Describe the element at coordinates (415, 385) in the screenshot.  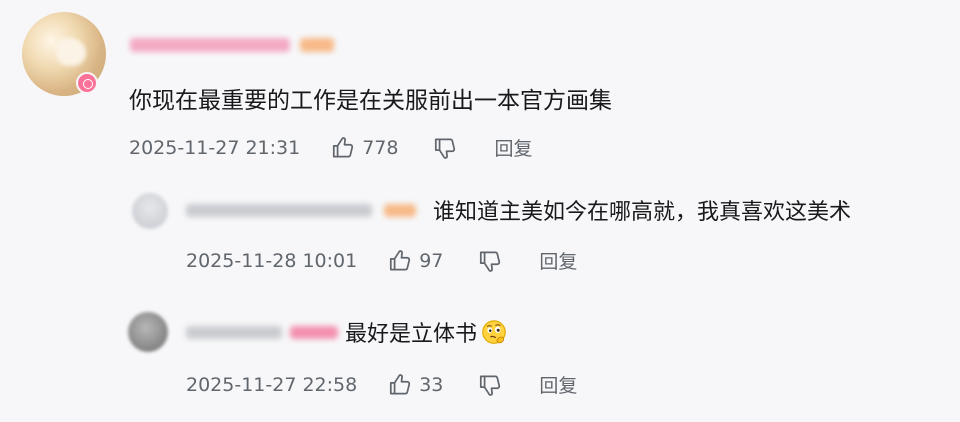
I see `like-button: 33` at that location.